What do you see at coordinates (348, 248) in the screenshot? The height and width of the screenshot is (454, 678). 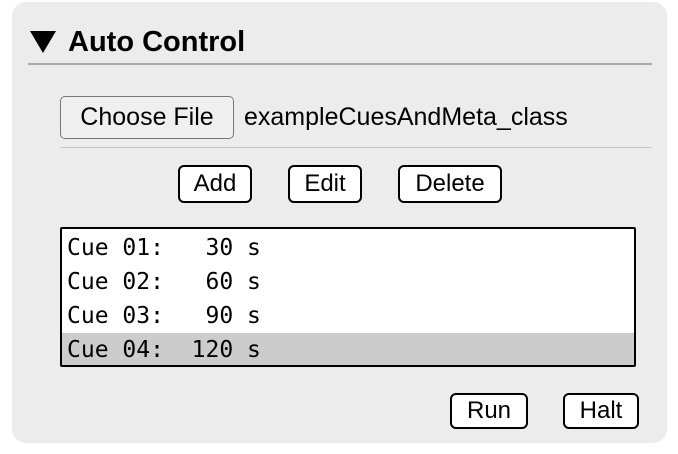 I see `cue-list-item: Cue 01: 30 s` at bounding box center [348, 248].